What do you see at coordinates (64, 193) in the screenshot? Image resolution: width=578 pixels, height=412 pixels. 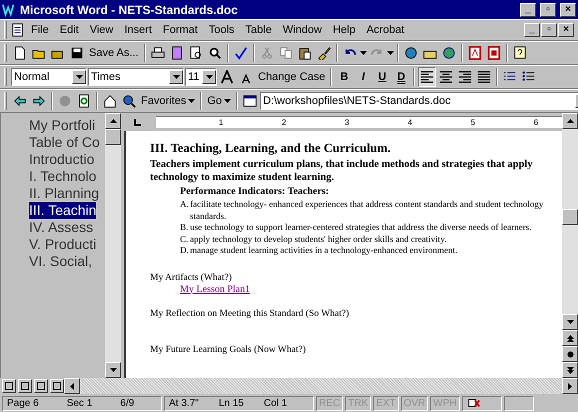 I see `document-map-item: II. Planning` at bounding box center [64, 193].